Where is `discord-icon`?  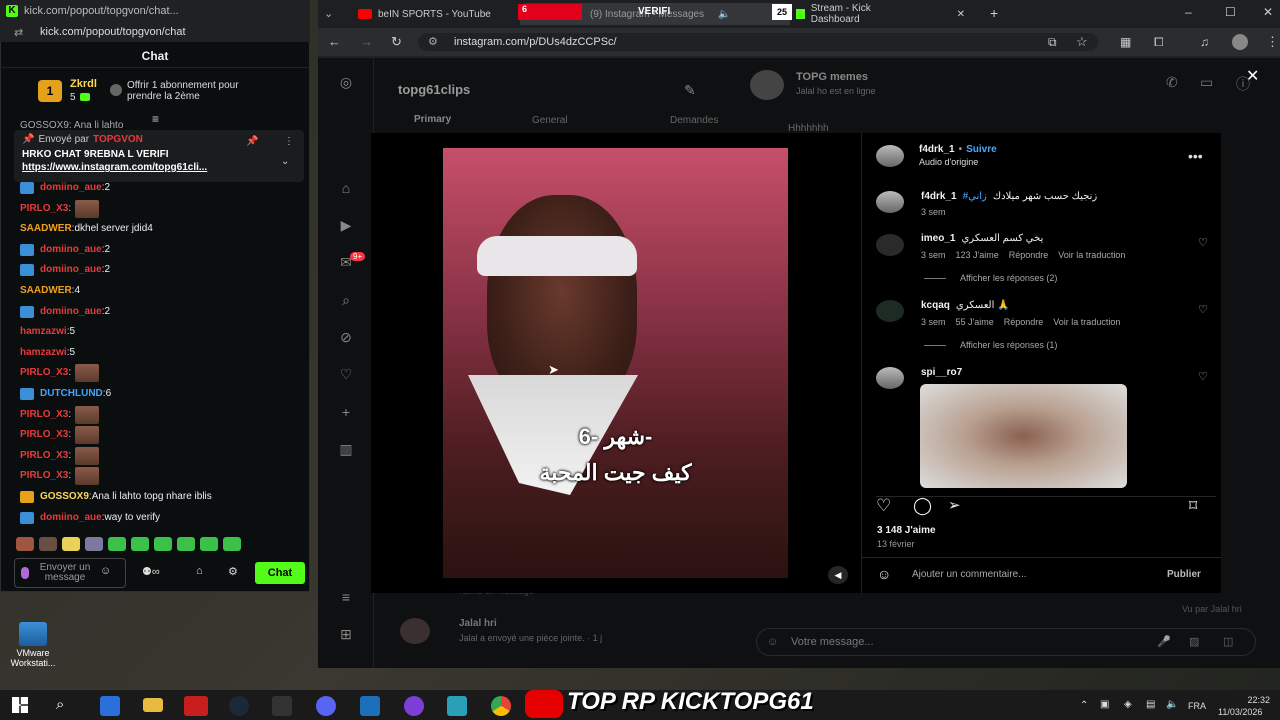 discord-icon is located at coordinates (326, 706).